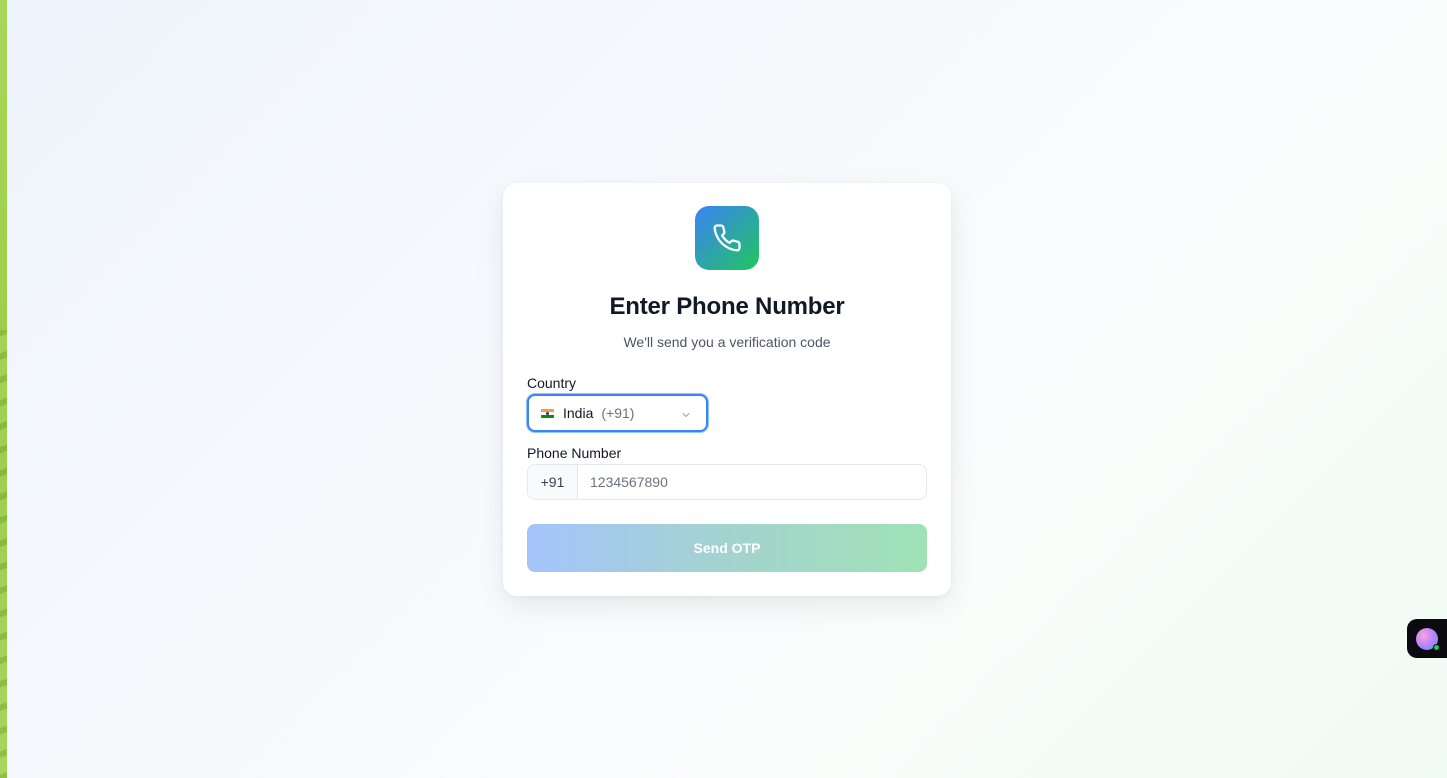 The height and width of the screenshot is (778, 1447). Describe the element at coordinates (553, 482) in the screenshot. I see `phone-prefix: +91` at that location.